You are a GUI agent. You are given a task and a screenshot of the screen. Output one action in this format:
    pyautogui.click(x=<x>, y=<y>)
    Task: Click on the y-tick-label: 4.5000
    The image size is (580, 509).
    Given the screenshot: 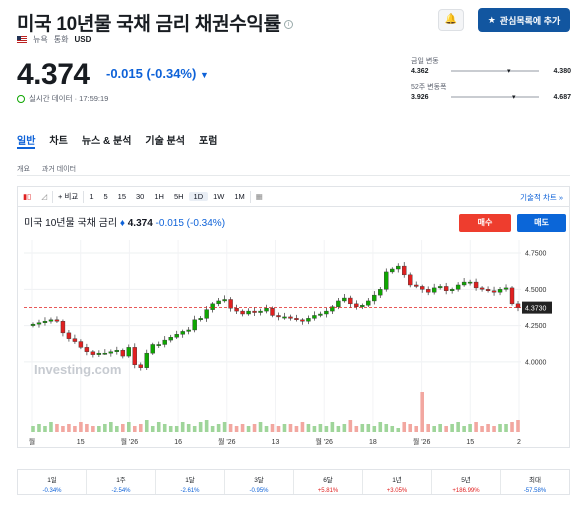 What is the action you would take?
    pyautogui.click(x=536, y=290)
    